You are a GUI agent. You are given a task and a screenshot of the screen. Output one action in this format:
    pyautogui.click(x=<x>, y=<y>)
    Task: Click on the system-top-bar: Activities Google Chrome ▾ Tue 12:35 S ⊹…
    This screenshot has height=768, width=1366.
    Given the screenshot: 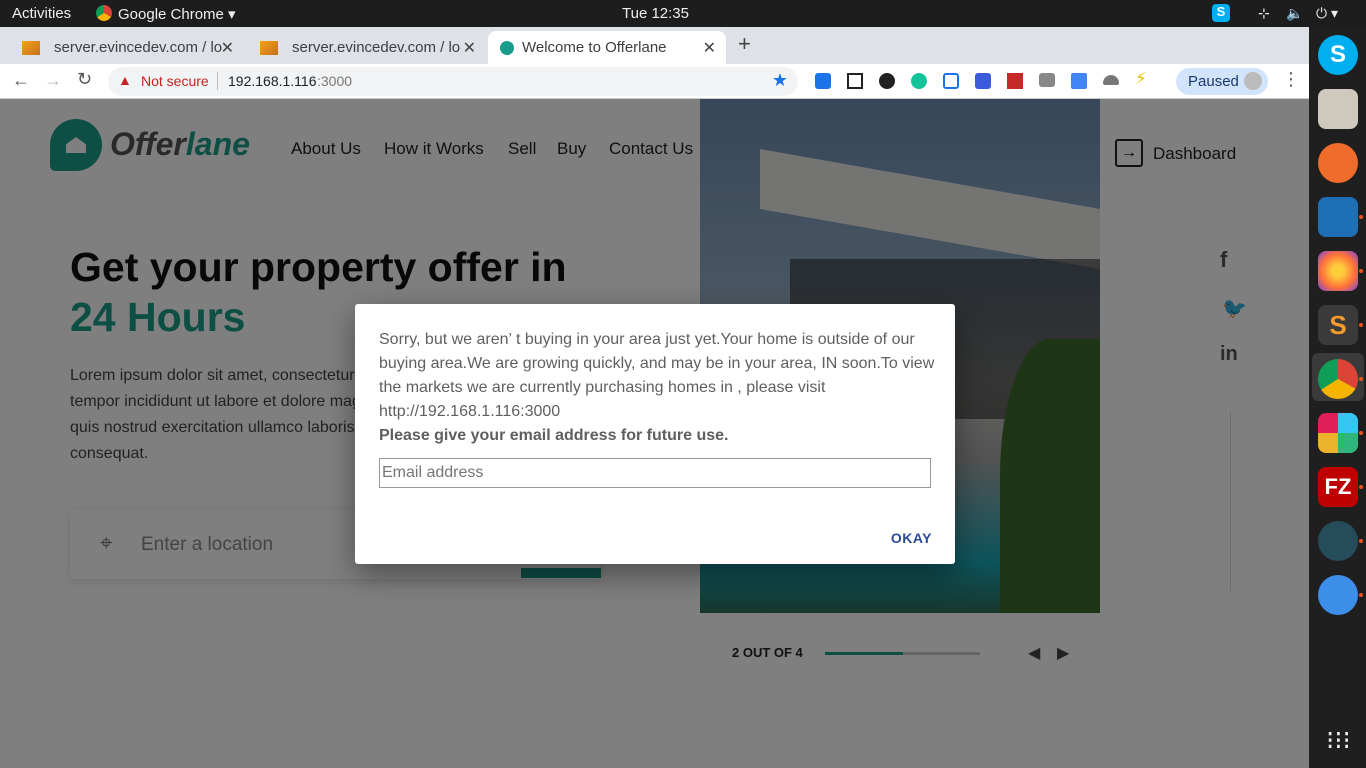 What is the action you would take?
    pyautogui.click(x=683, y=13)
    